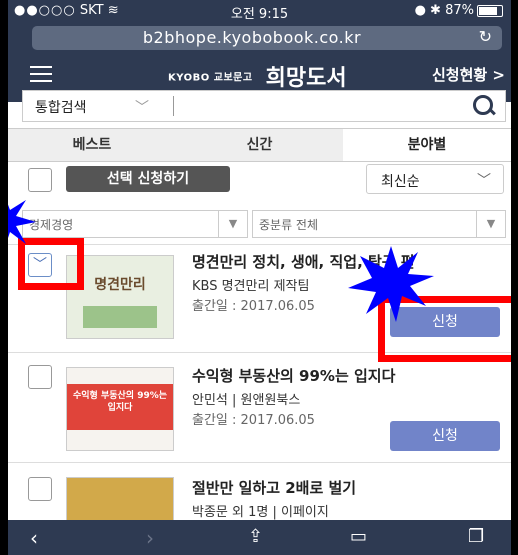  Describe the element at coordinates (259, 11) in the screenshot. I see `status-bar: ●●○○○ SKT ≋ 오전 9:15 ● ✱ 87%` at that location.